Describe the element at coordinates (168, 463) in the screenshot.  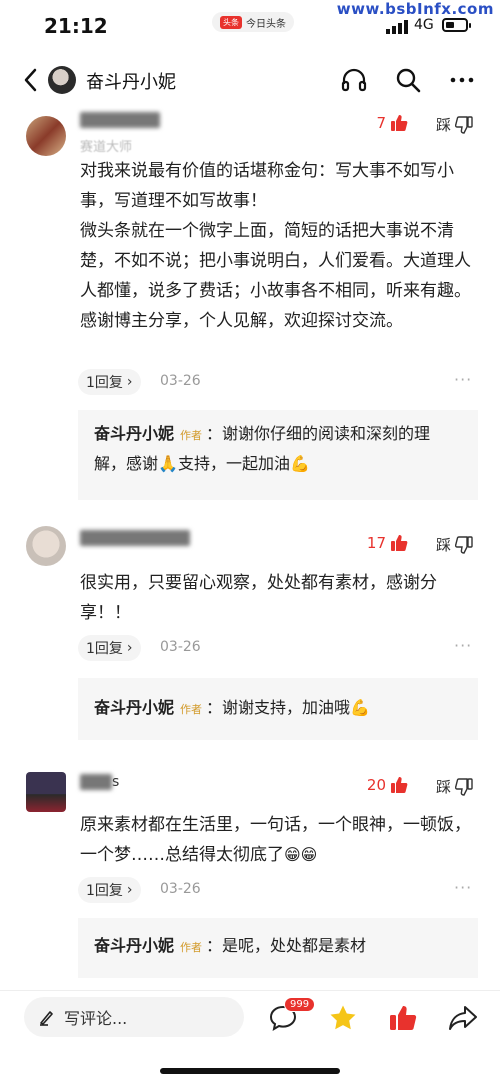
I see `pray-emoji: 🙏` at that location.